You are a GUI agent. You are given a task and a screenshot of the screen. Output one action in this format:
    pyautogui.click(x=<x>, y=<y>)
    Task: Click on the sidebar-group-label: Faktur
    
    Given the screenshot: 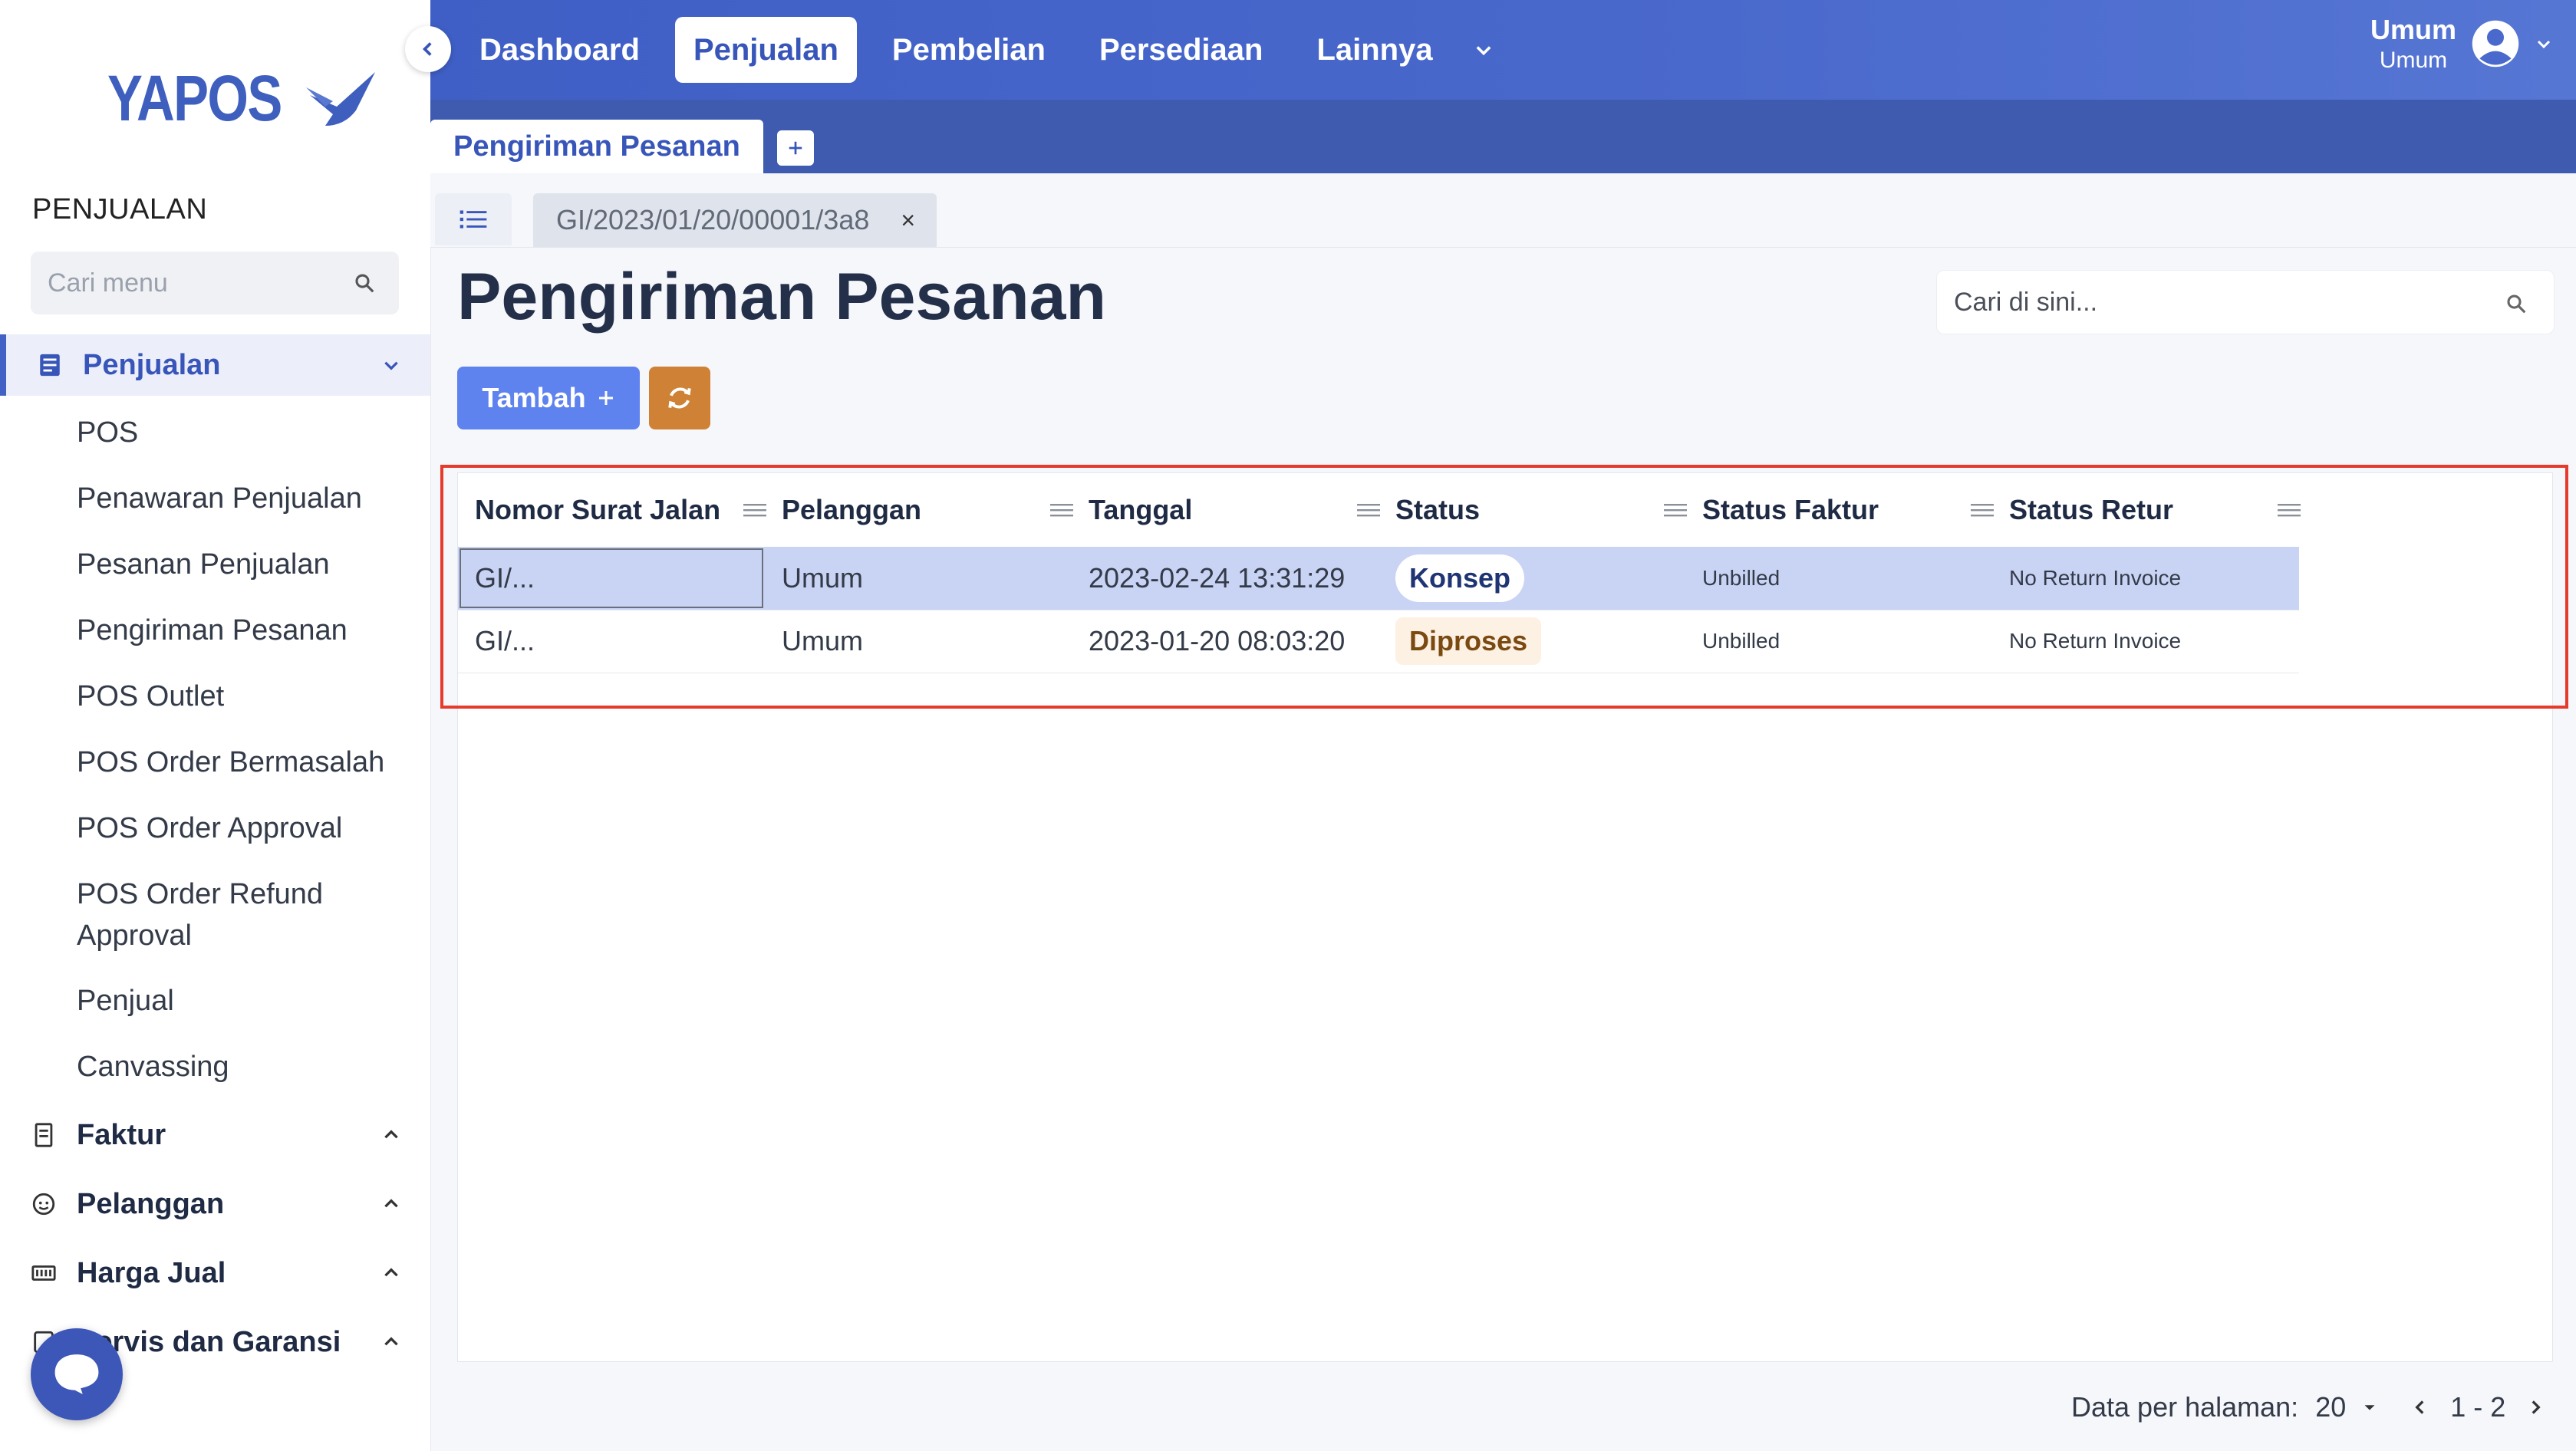 What is the action you would take?
    pyautogui.click(x=121, y=1134)
    